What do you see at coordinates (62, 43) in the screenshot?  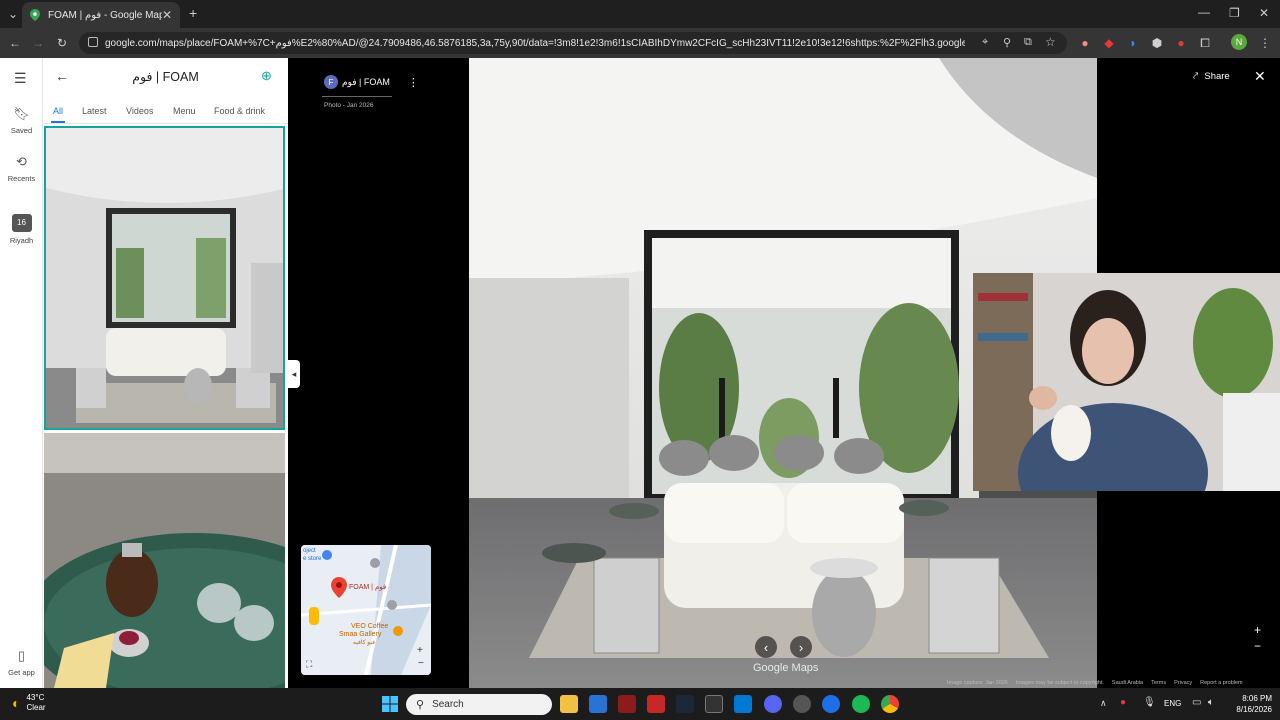 I see `reload-icon: ↻` at bounding box center [62, 43].